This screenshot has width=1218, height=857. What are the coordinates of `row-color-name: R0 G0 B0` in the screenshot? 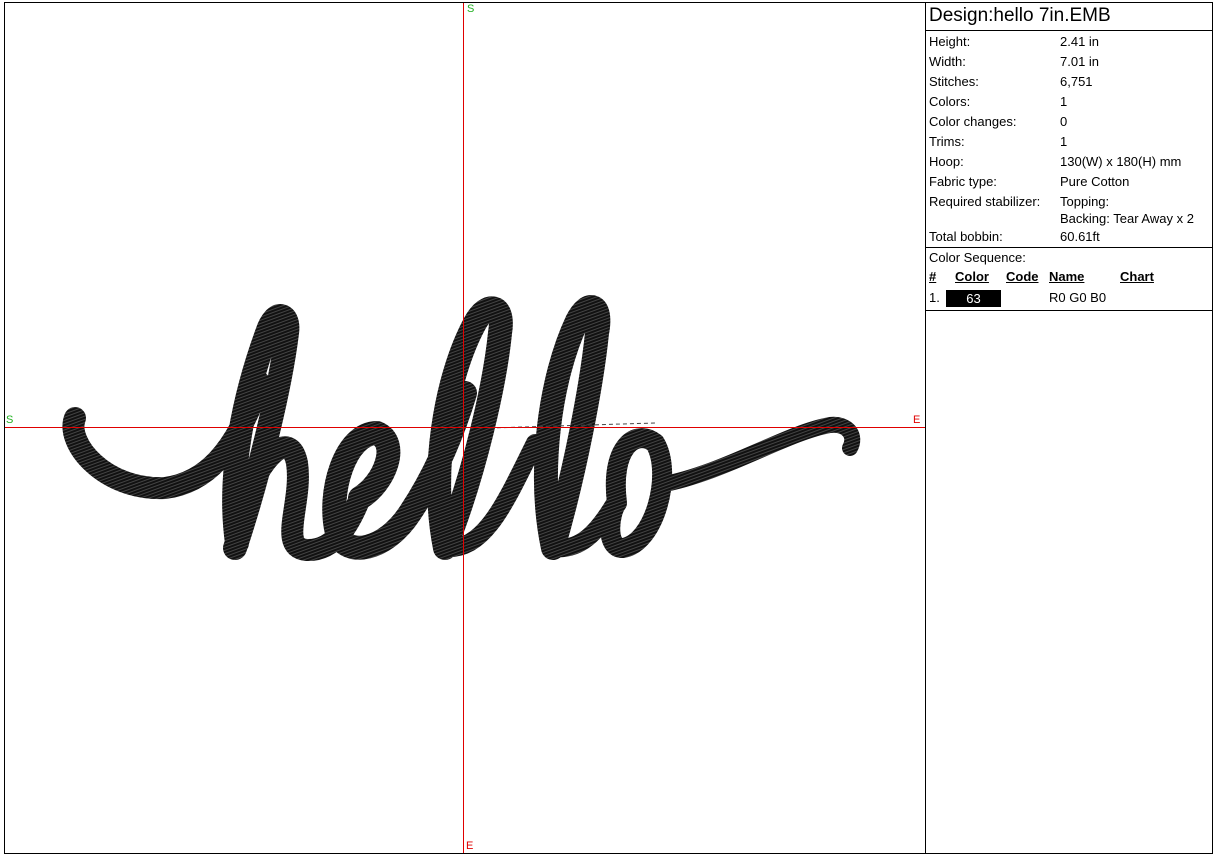 It's located at (1078, 297).